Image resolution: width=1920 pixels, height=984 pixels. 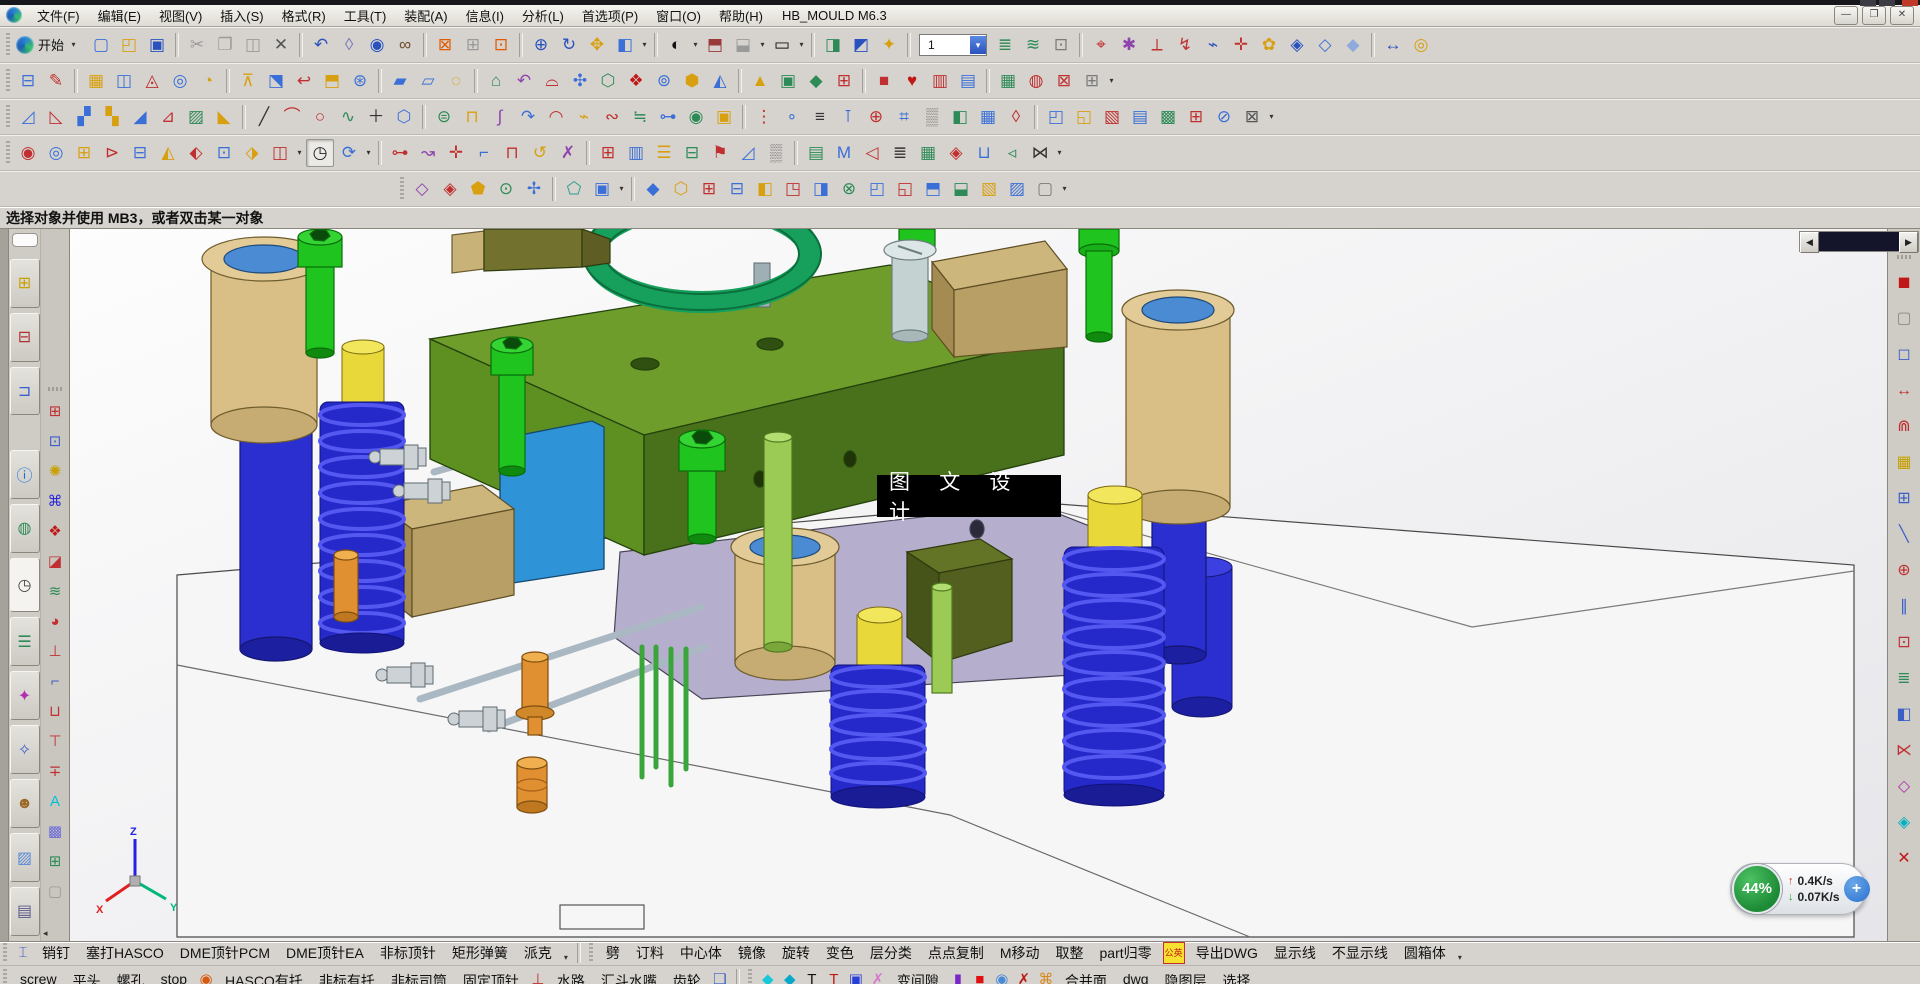 I want to click on bottom-toolbar-button: dwg, so click(x=1136, y=976).